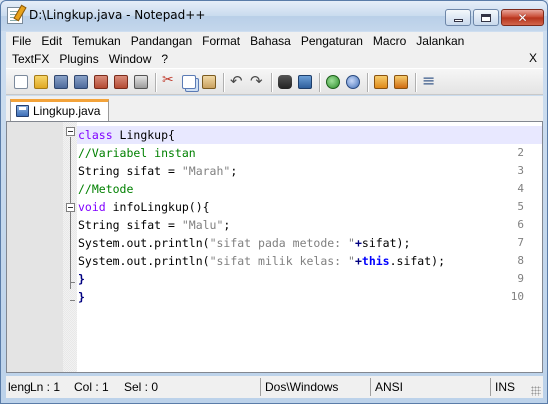 This screenshot has height=404, width=548. Describe the element at coordinates (141, 82) in the screenshot. I see `print-button` at that location.